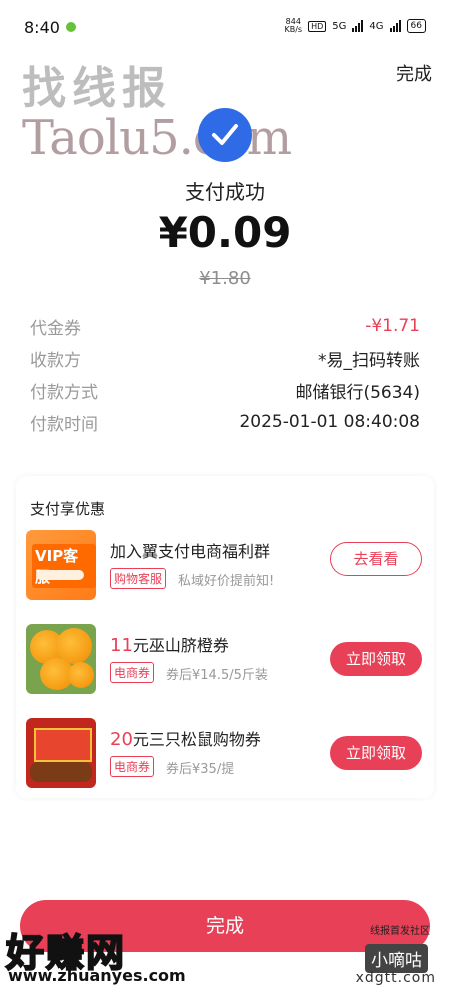 This screenshot has width=450, height=1000. Describe the element at coordinates (55, 360) in the screenshot. I see `detail-label: 收款方` at that location.